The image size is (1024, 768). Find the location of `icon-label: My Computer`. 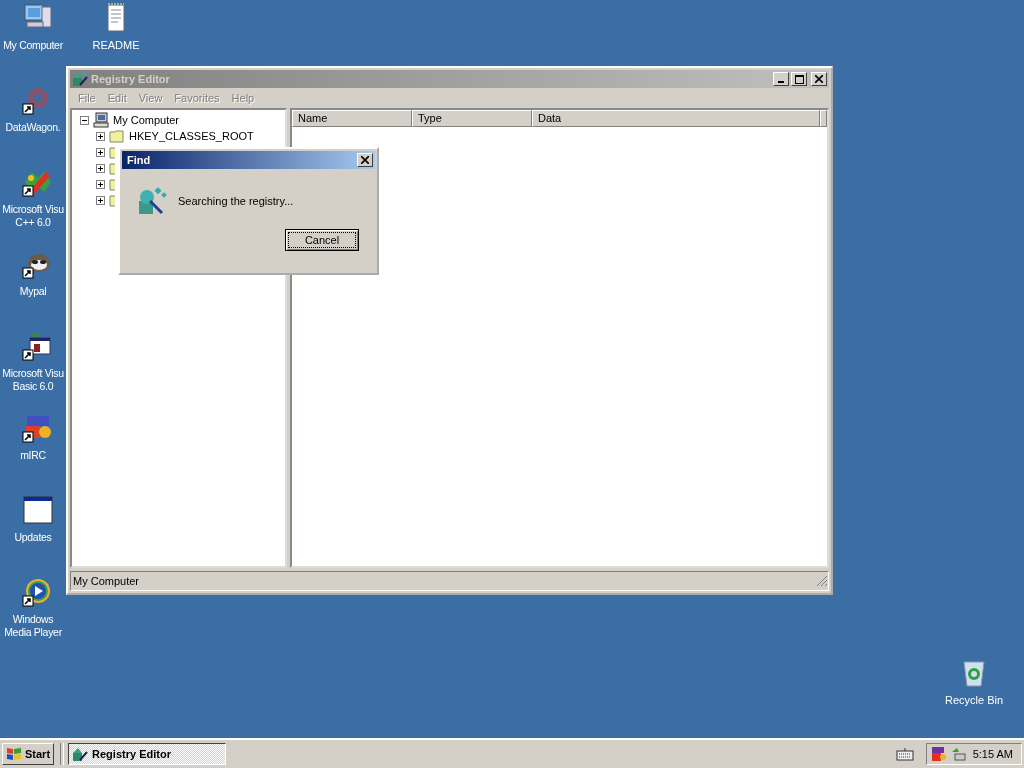

icon-label: My Computer is located at coordinates (33, 45).